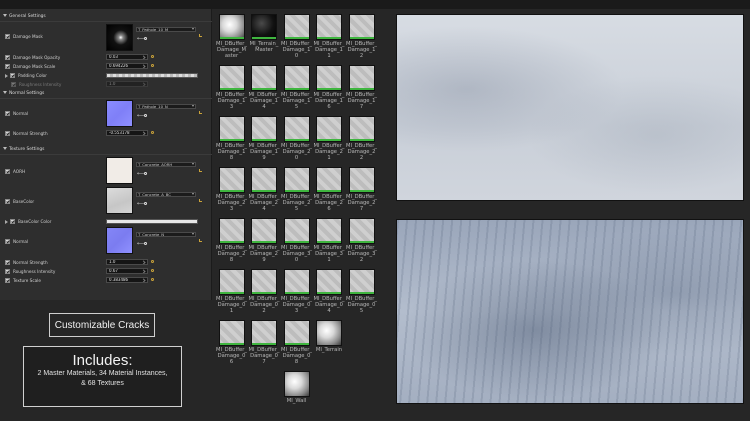 The height and width of the screenshot is (421, 750). What do you see at coordinates (127, 84) in the screenshot?
I see `roughness-intensity-input: 1.0` at bounding box center [127, 84].